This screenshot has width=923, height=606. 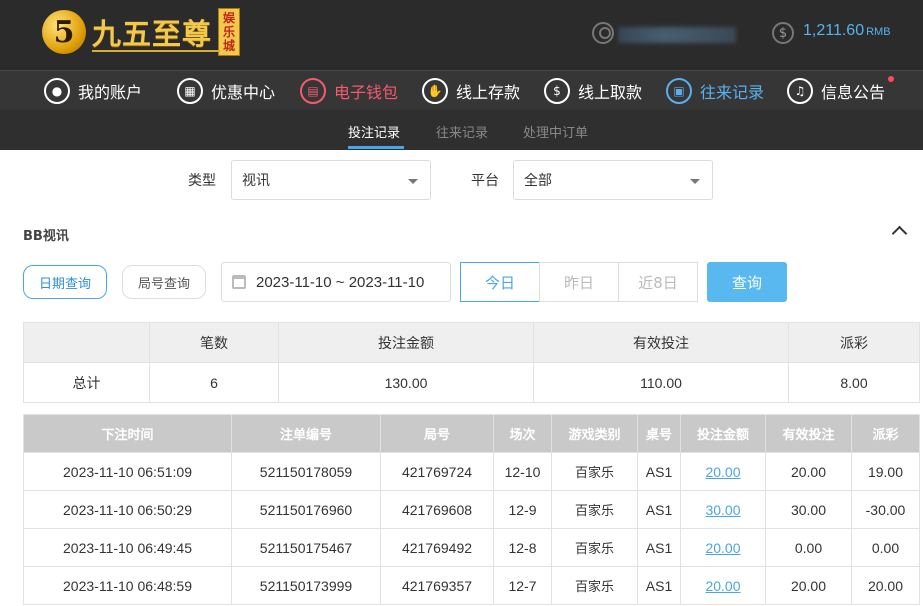 What do you see at coordinates (661, 382) in the screenshot?
I see `summary-cell: 110.00` at bounding box center [661, 382].